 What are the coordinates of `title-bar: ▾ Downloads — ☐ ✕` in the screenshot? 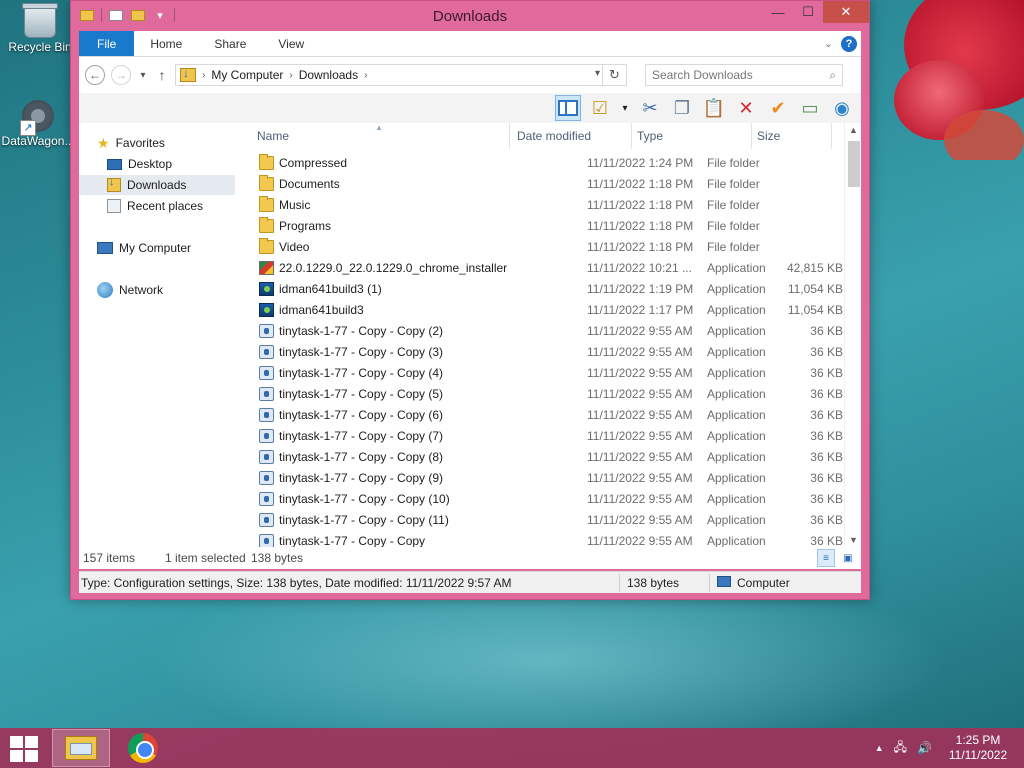 It's located at (470, 16).